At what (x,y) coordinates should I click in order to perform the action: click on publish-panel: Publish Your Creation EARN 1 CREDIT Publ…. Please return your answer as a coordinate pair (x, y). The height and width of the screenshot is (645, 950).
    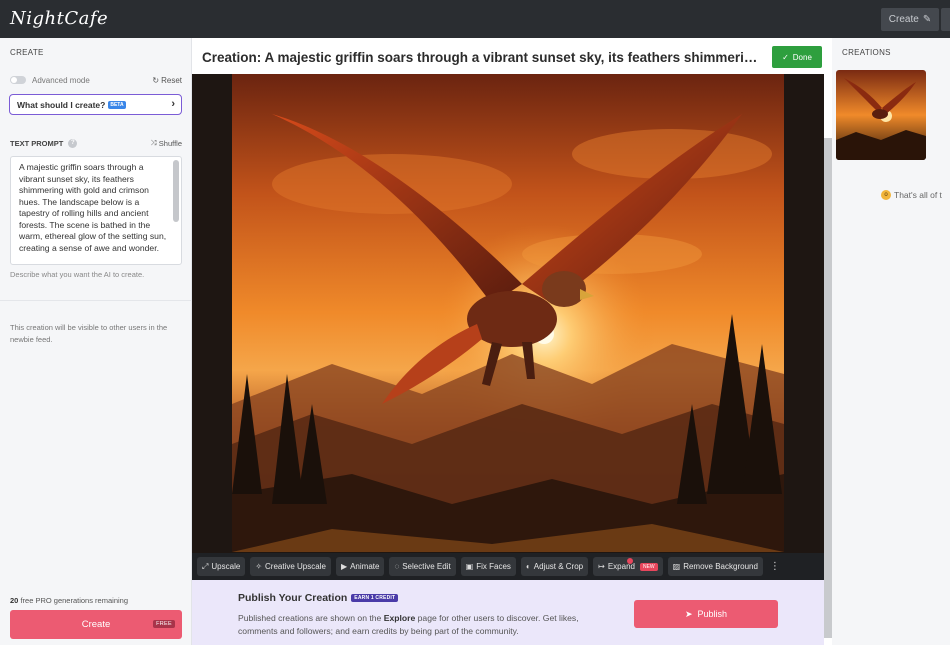
    Looking at the image, I should click on (508, 612).